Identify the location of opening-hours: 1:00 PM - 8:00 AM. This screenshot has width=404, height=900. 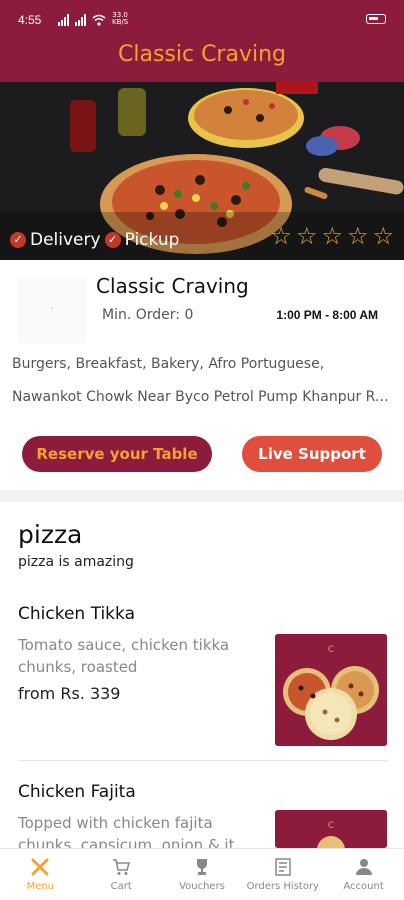
(327, 315).